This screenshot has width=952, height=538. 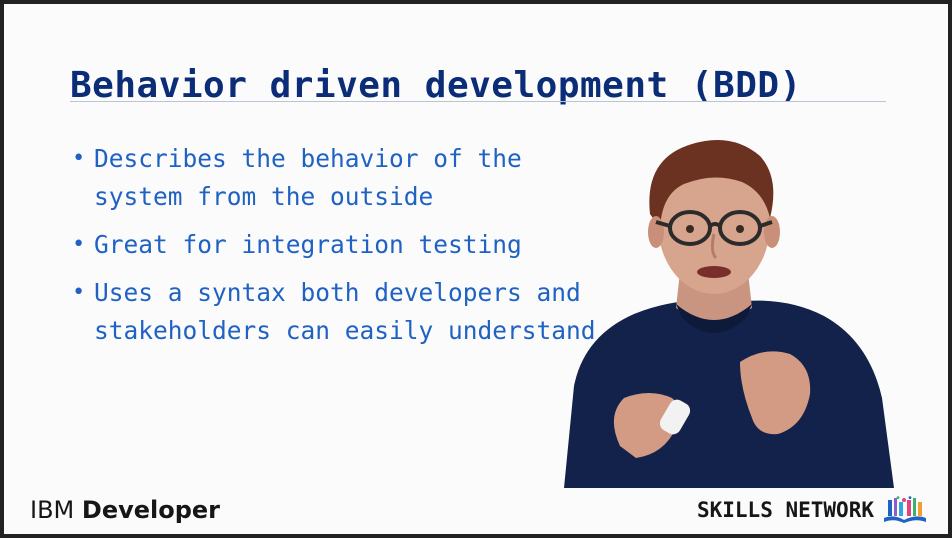 I want to click on skills-network-text: SKILLS NETWORK, so click(x=785, y=510).